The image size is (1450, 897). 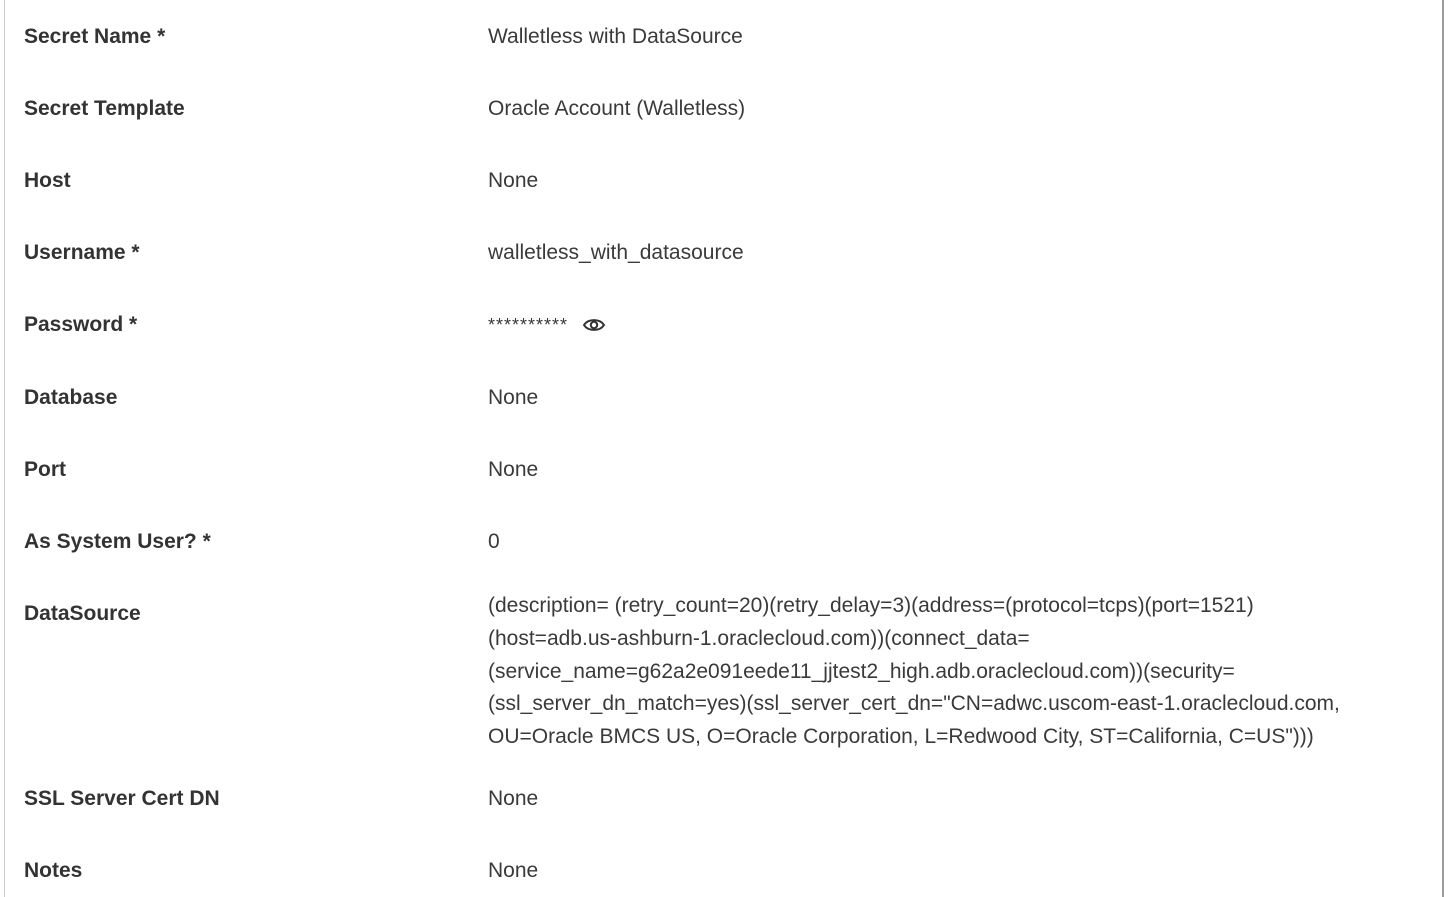 I want to click on left-border, so click(x=4, y=448).